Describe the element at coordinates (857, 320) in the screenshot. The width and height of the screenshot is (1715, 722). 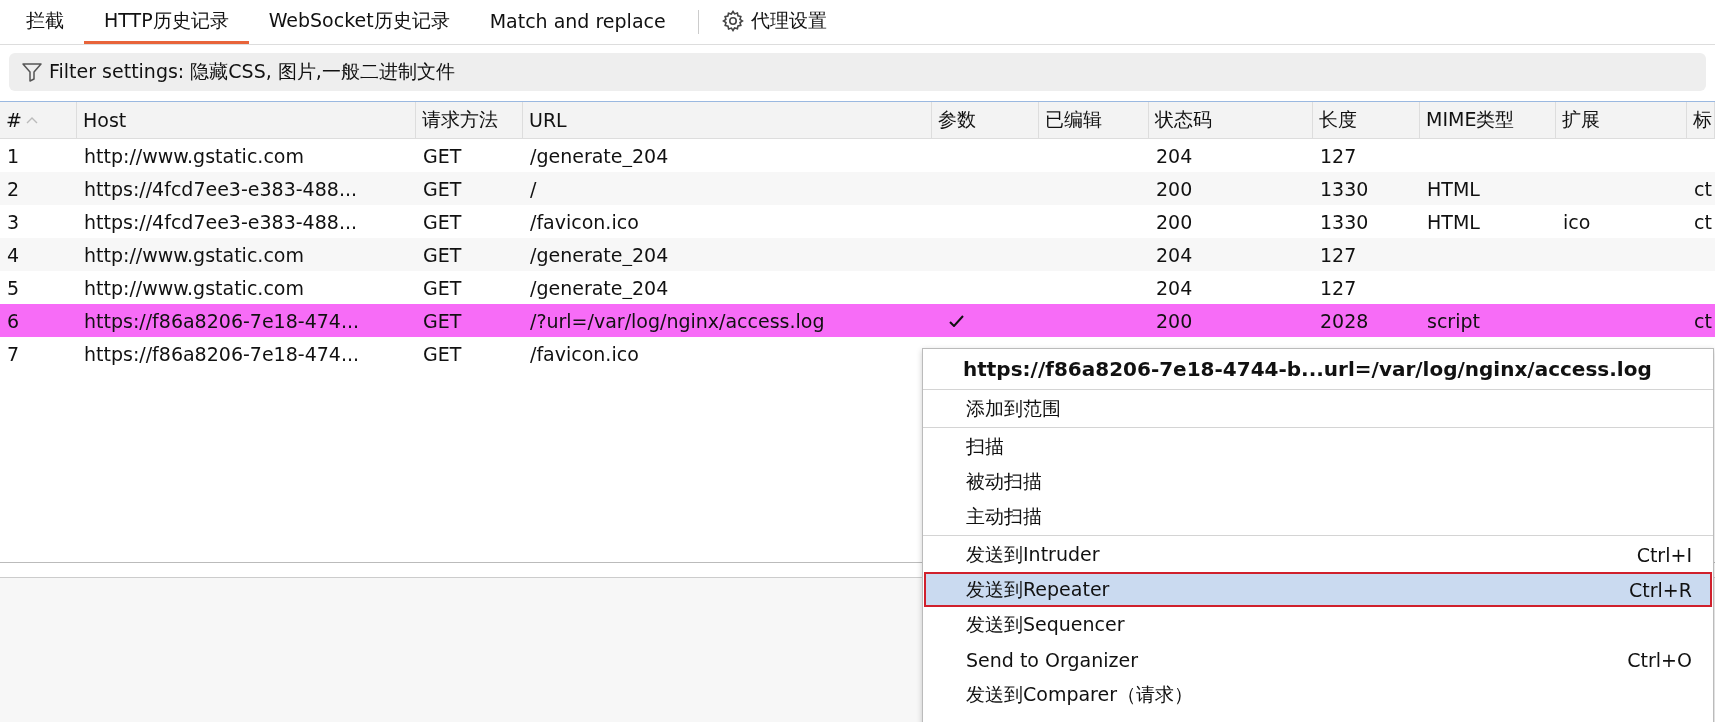
I see `highlighted-row: 6 https://f86a8206-7e18-474... GET /?url=/var/log/nginx/access.log 200 2028 script ct` at that location.